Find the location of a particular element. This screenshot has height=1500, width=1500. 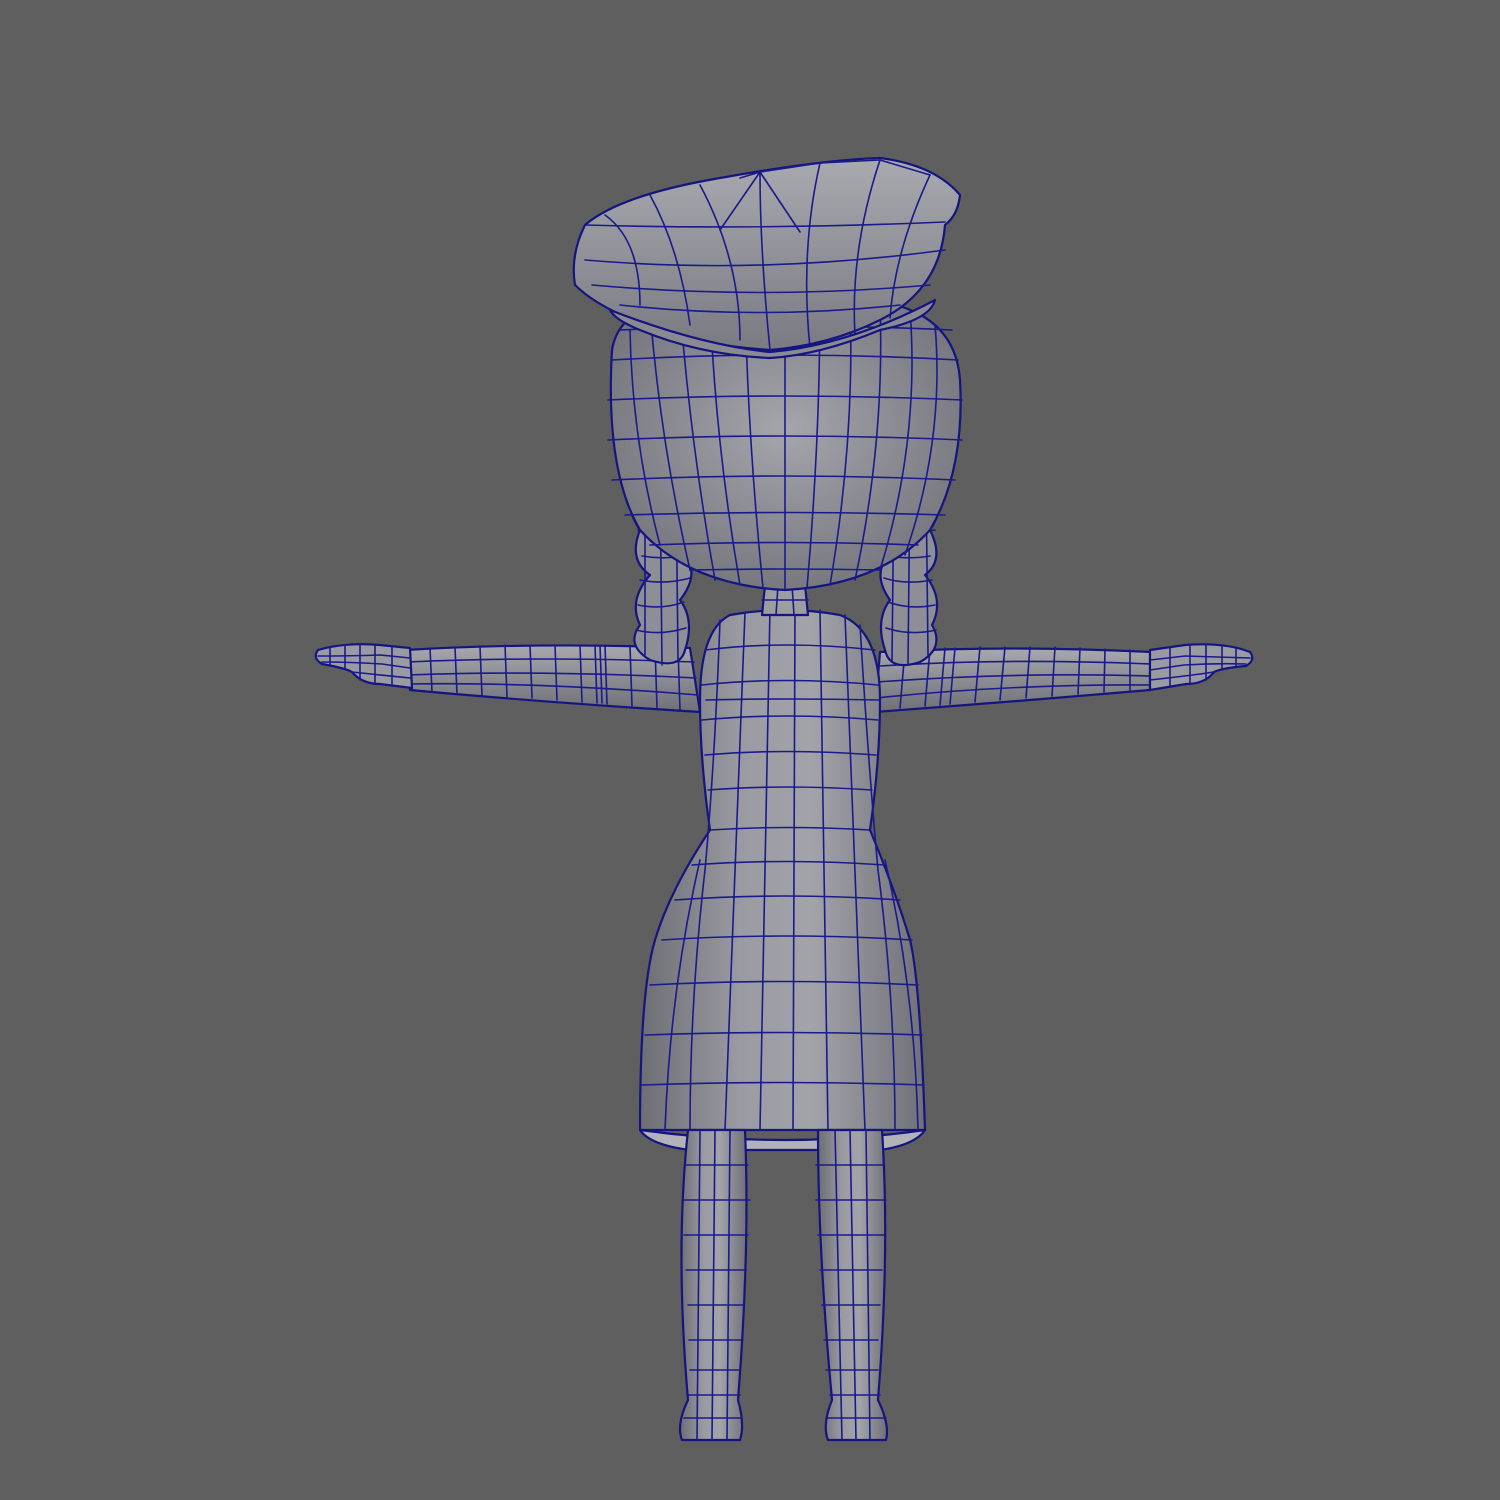

left-hand-mesh is located at coordinates (364, 666).